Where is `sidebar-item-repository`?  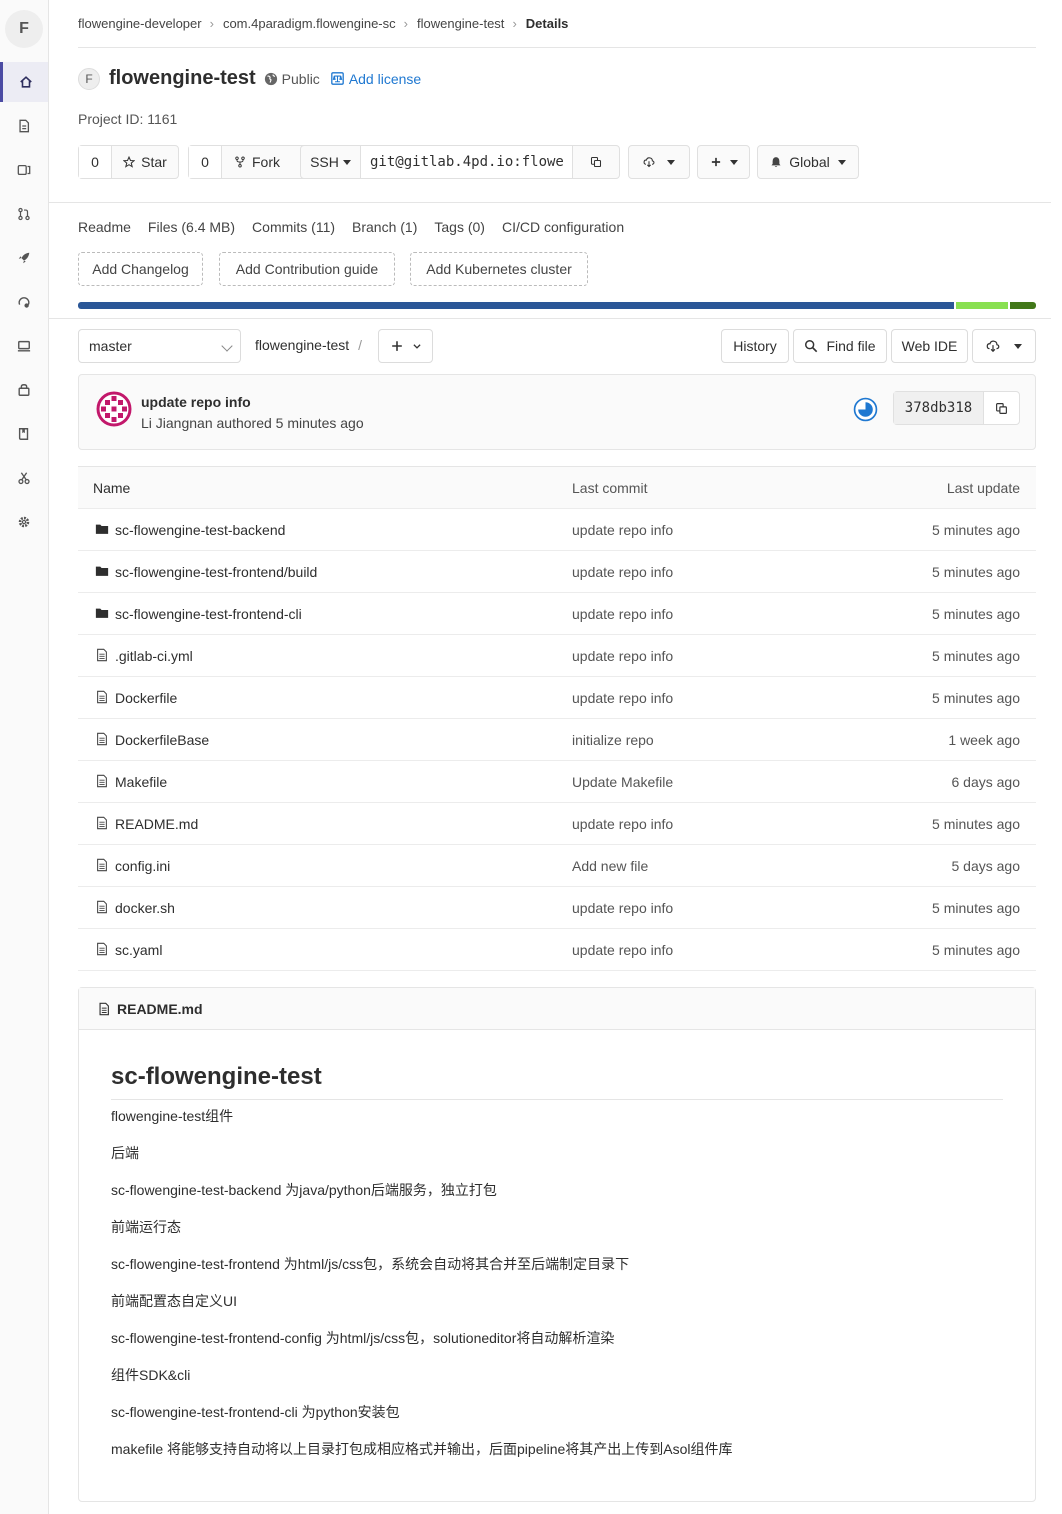
sidebar-item-repository is located at coordinates (24, 126).